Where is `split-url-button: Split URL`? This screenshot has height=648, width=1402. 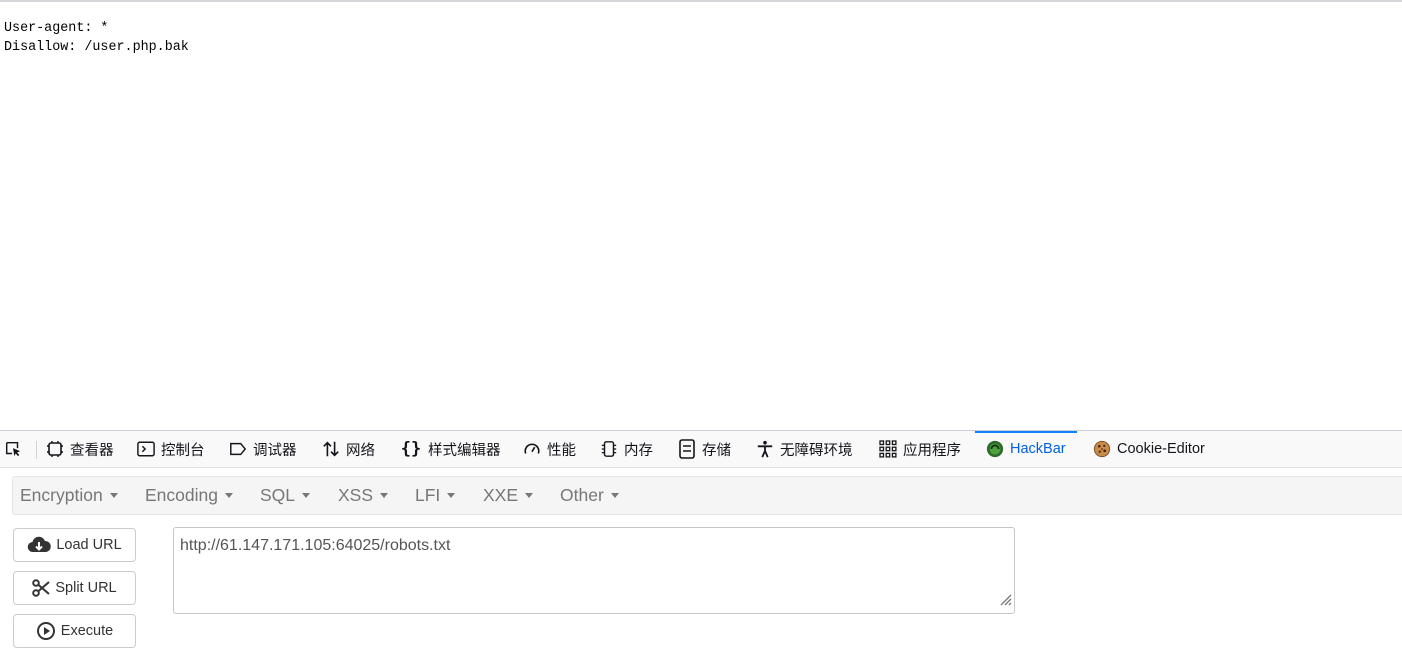
split-url-button: Split URL is located at coordinates (74, 588).